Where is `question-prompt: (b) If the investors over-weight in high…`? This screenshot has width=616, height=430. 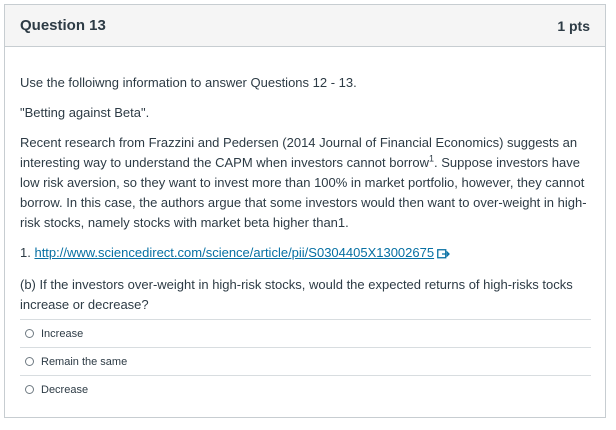
question-prompt: (b) If the investors over-weight in high… is located at coordinates (296, 294).